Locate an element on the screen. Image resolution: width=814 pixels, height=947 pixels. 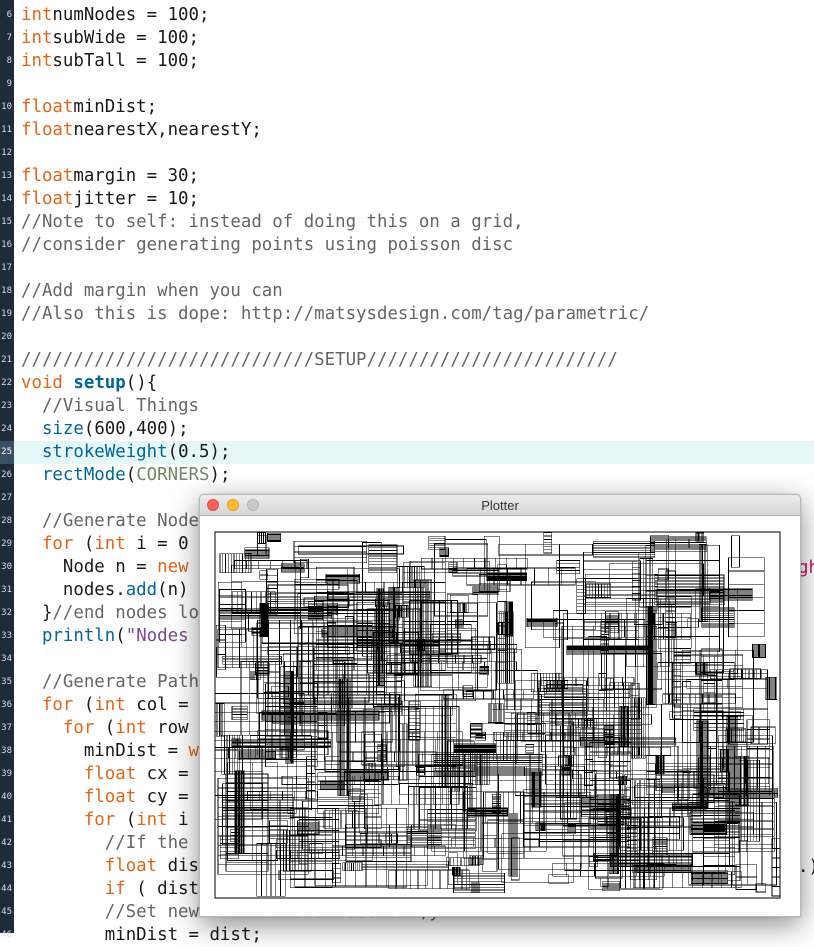
code-line: 12 is located at coordinates (407, 153).